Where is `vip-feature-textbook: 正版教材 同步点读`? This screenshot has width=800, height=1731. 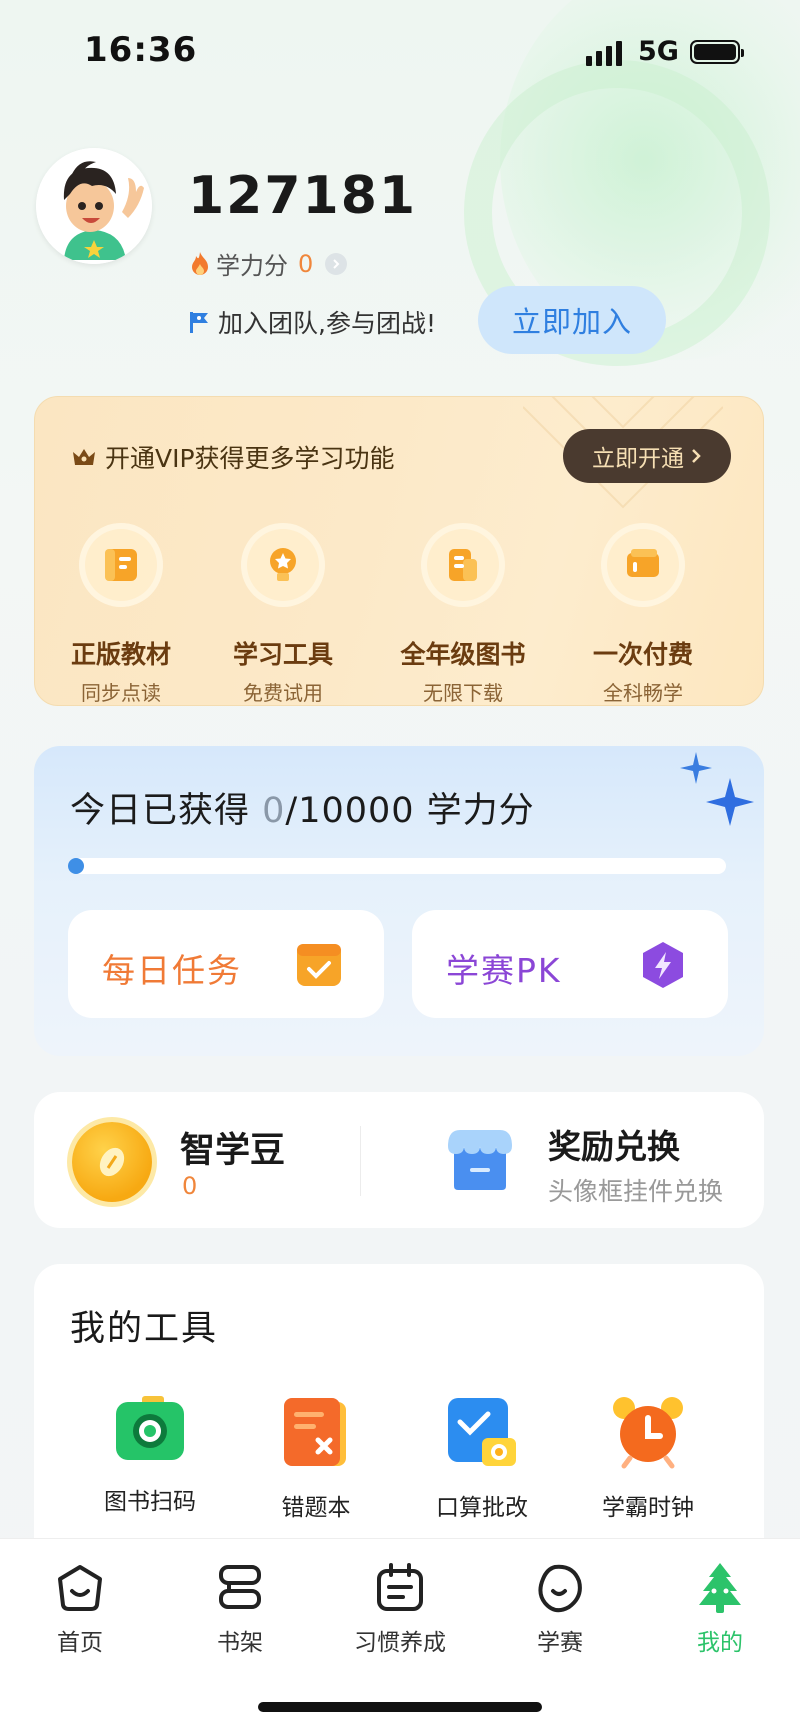
vip-feature-textbook: 正版教材 同步点读 is located at coordinates (121, 614).